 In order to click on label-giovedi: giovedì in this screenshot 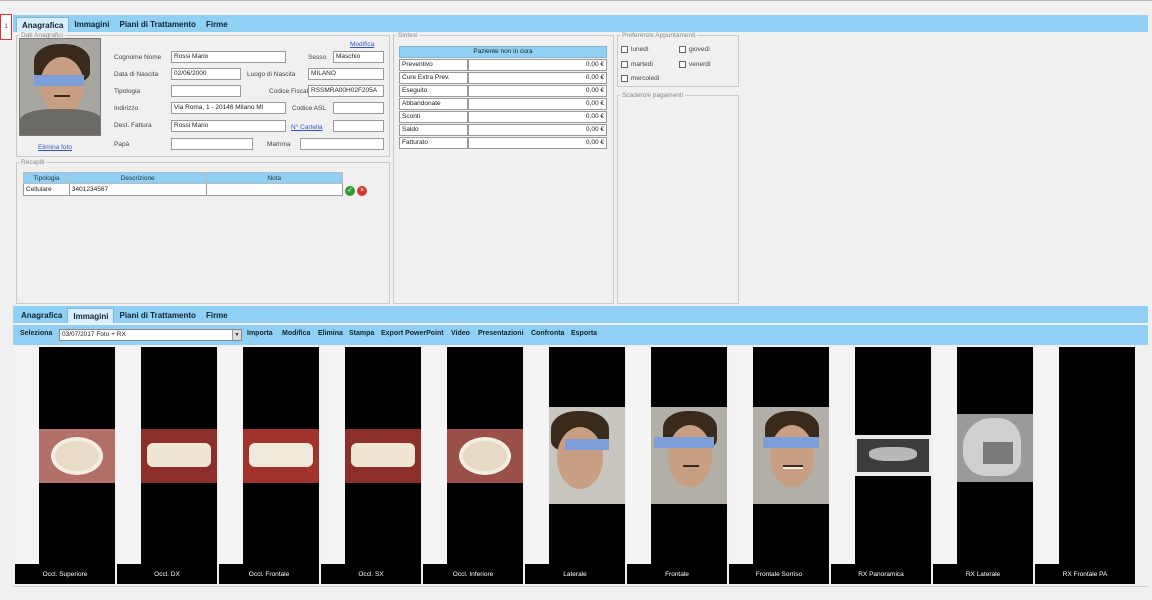, I will do `click(699, 49)`.